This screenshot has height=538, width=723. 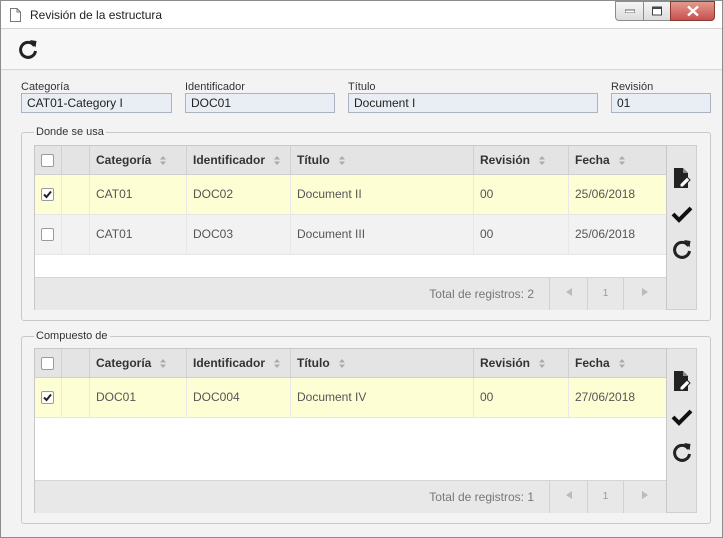 What do you see at coordinates (350, 235) in the screenshot?
I see `table-row: CAT01 DOC03 Document III 00 25/06/2018` at bounding box center [350, 235].